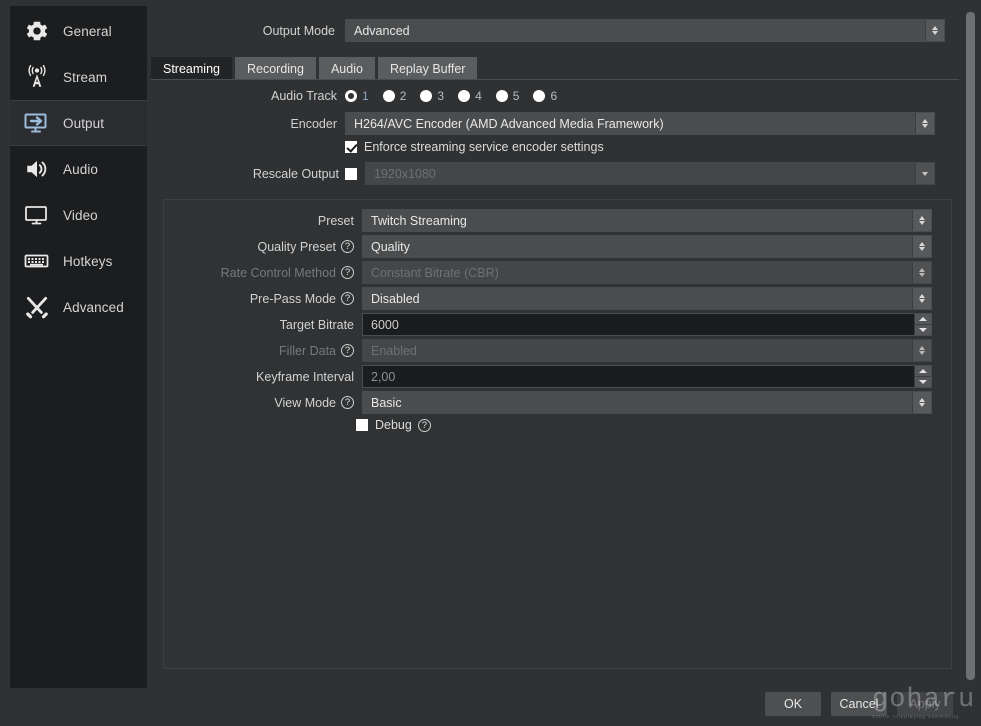 Image resolution: width=981 pixels, height=726 pixels. I want to click on audio-track-radio-4: 4, so click(470, 96).